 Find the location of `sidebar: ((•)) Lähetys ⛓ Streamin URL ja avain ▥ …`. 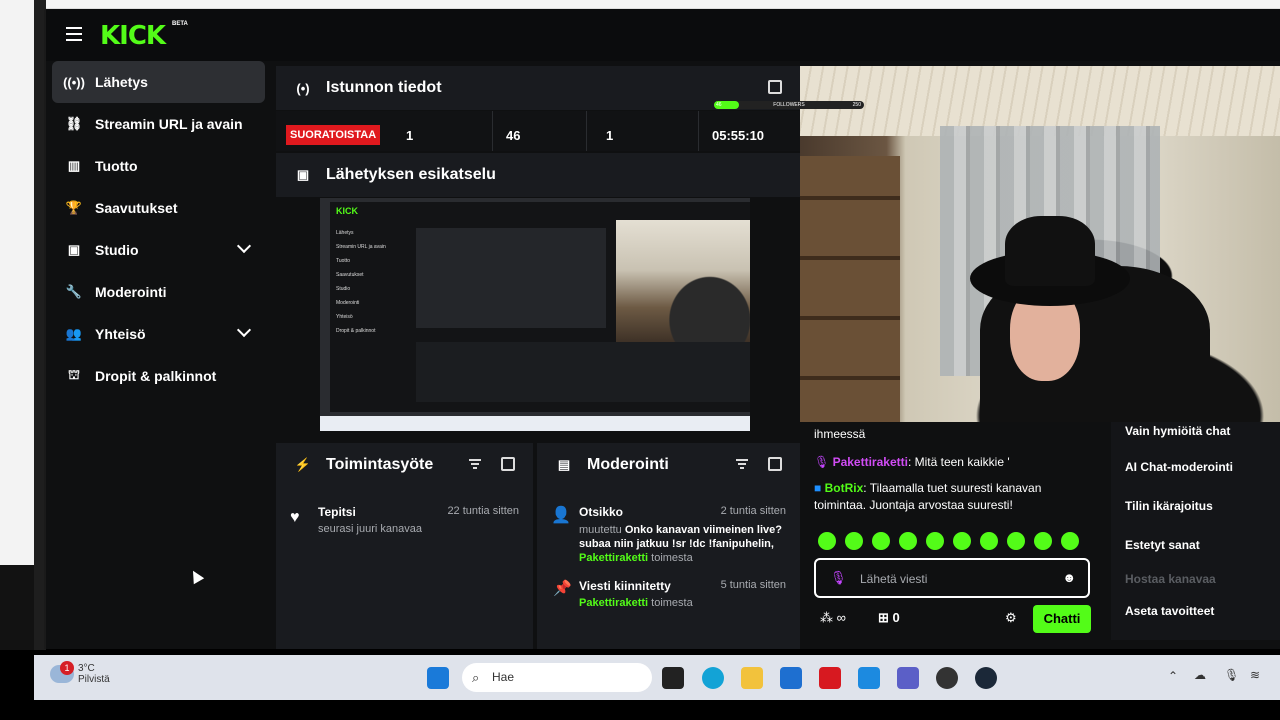

sidebar: ((•)) Lähetys ⛓ Streamin URL ja avain ▥ … is located at coordinates (158, 355).